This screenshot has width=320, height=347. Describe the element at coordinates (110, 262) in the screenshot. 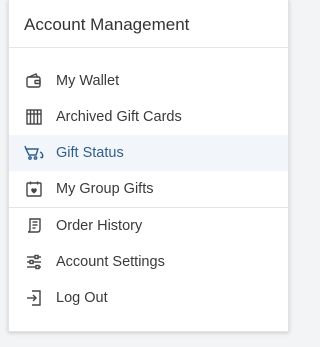

I see `menu-item-label: Account Settings` at that location.